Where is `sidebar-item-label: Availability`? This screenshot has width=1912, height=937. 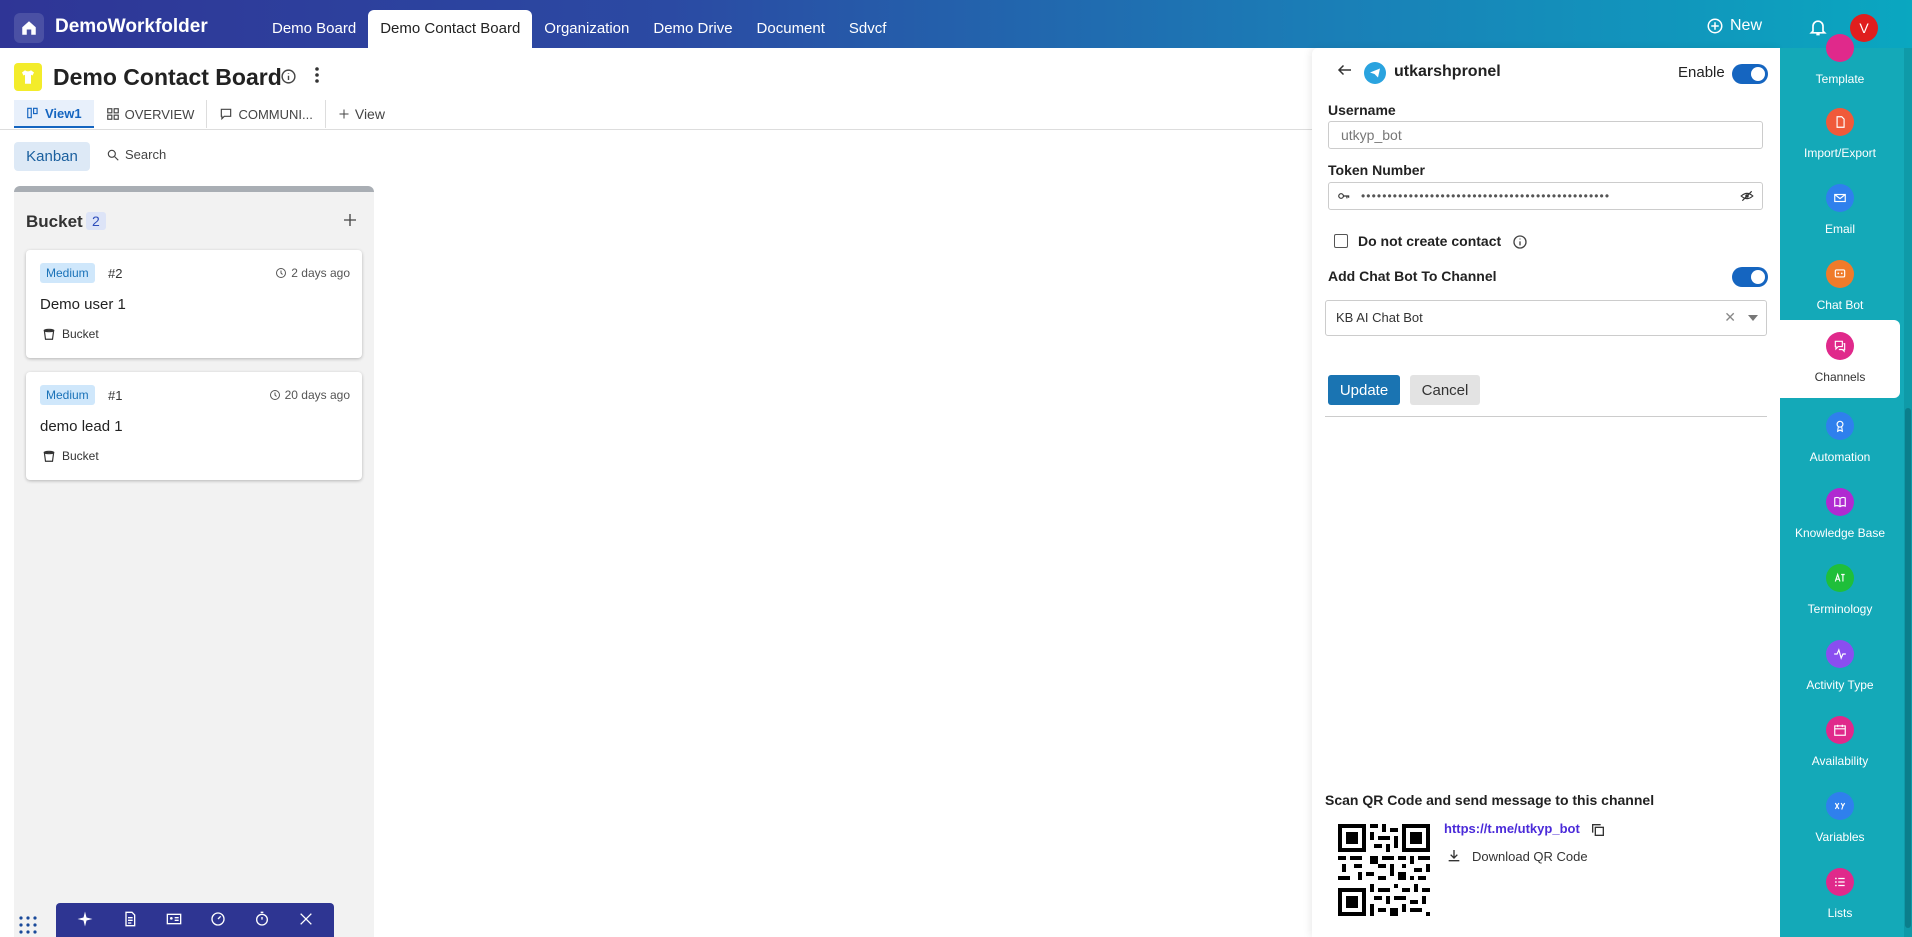 sidebar-item-label: Availability is located at coordinates (1840, 761).